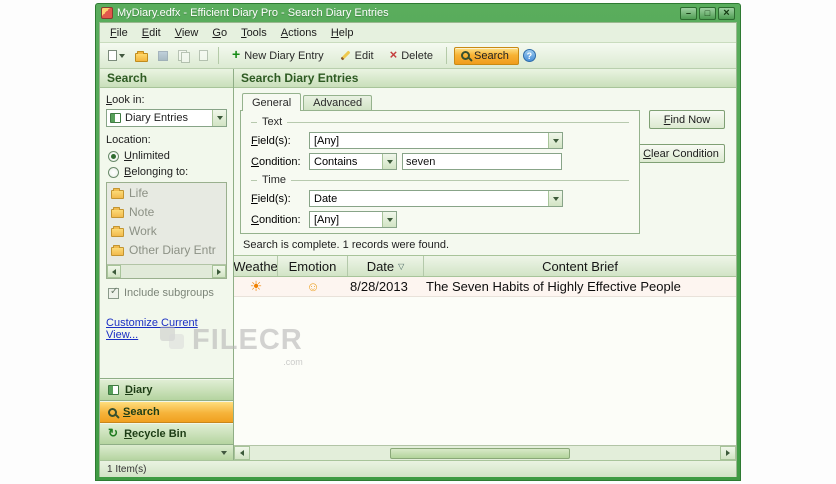  I want to click on maximize-button, so click(707, 13).